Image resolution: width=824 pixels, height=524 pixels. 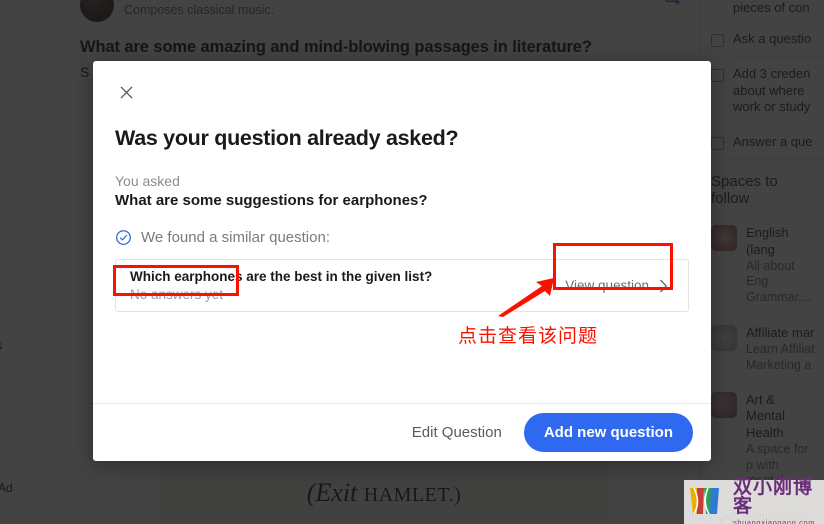 What do you see at coordinates (235, 237) in the screenshot?
I see `similar-question-banner-text: We found a similar question:` at bounding box center [235, 237].